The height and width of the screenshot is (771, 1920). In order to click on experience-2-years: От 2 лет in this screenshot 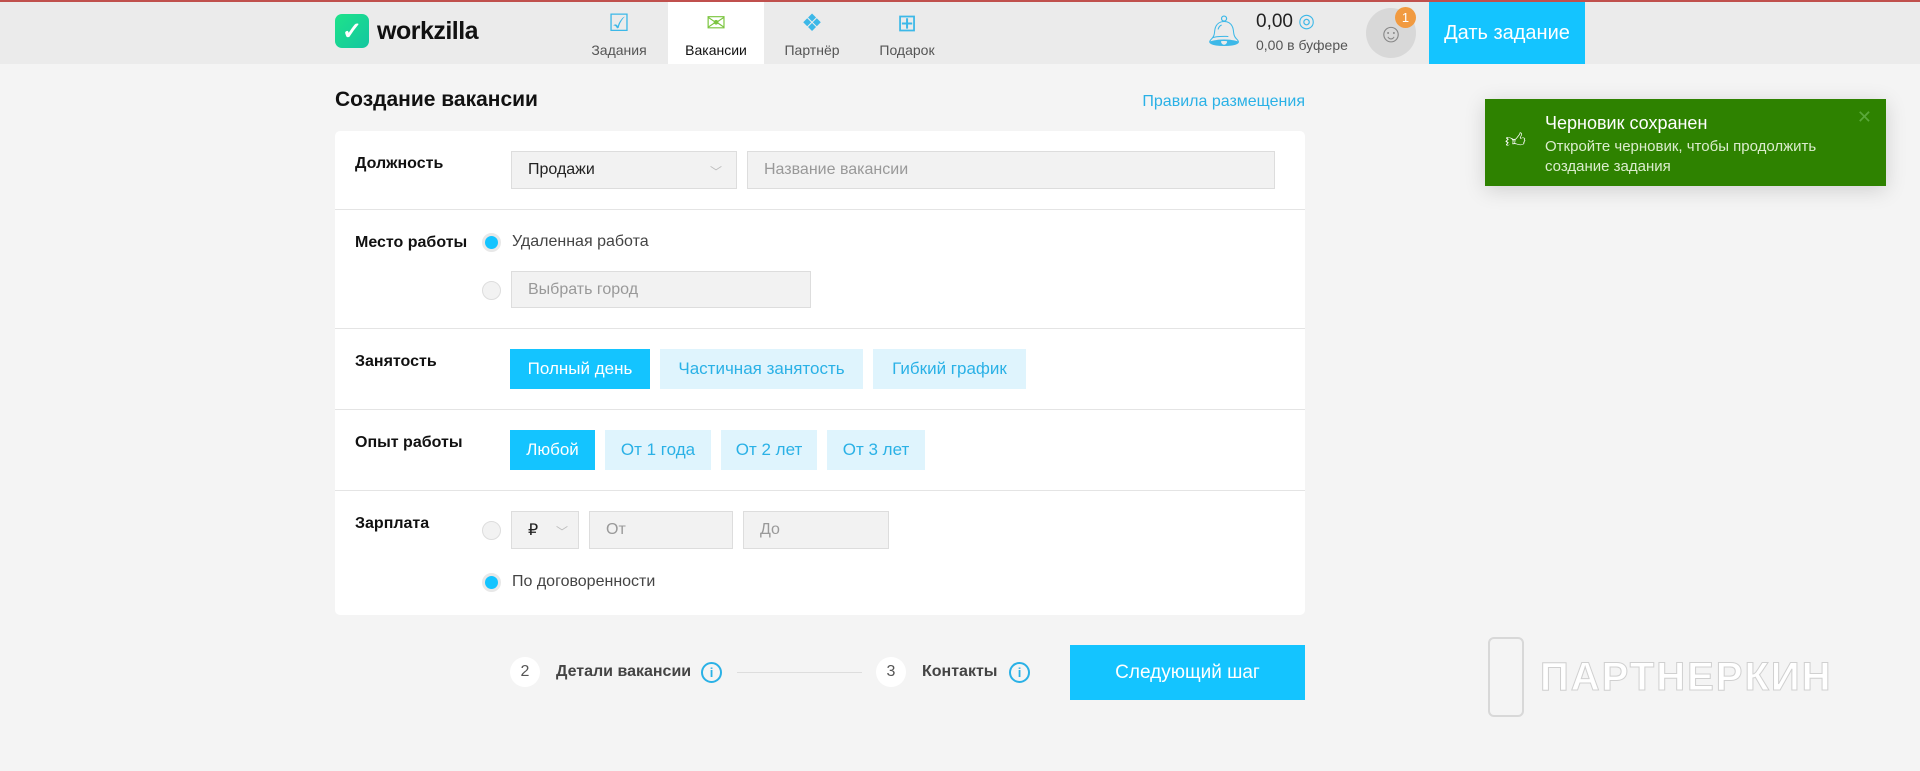, I will do `click(769, 450)`.